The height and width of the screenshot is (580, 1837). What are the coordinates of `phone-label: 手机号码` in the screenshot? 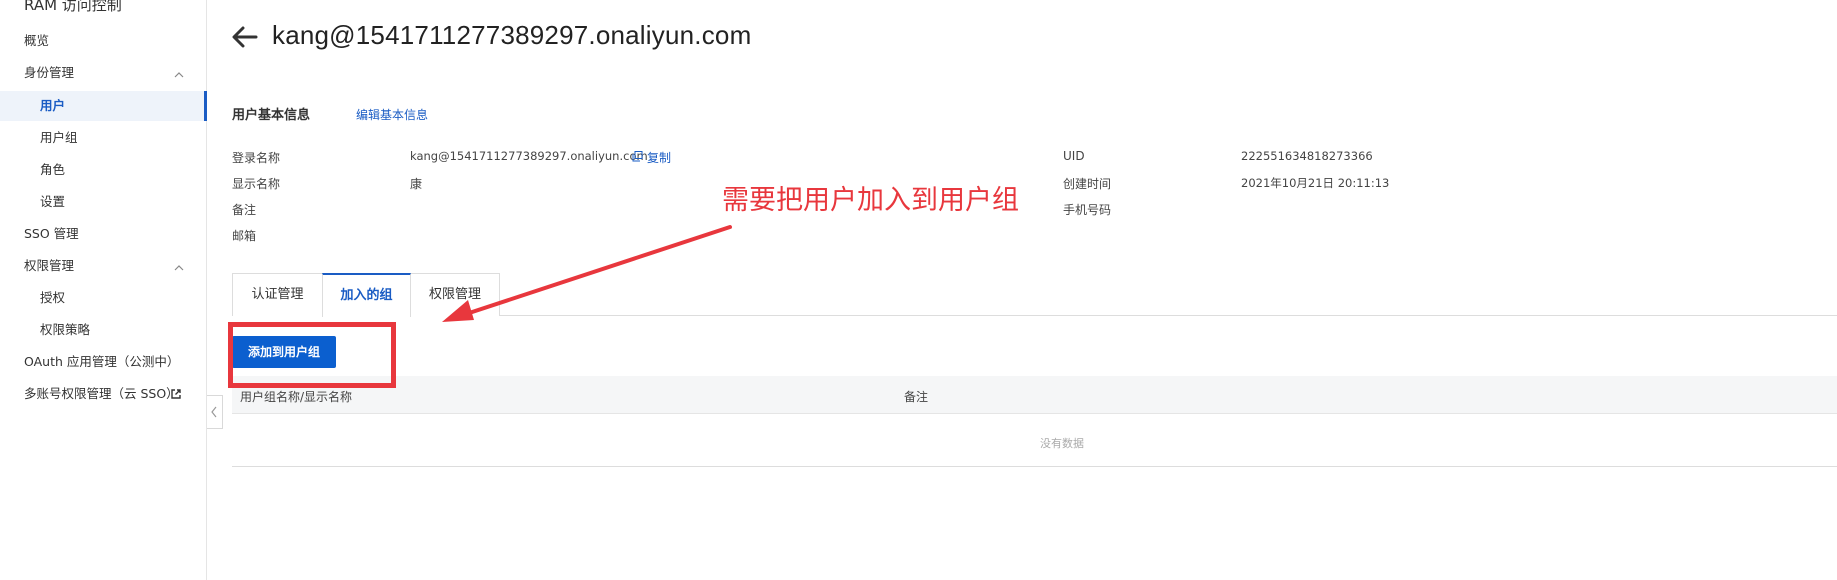 It's located at (1087, 210).